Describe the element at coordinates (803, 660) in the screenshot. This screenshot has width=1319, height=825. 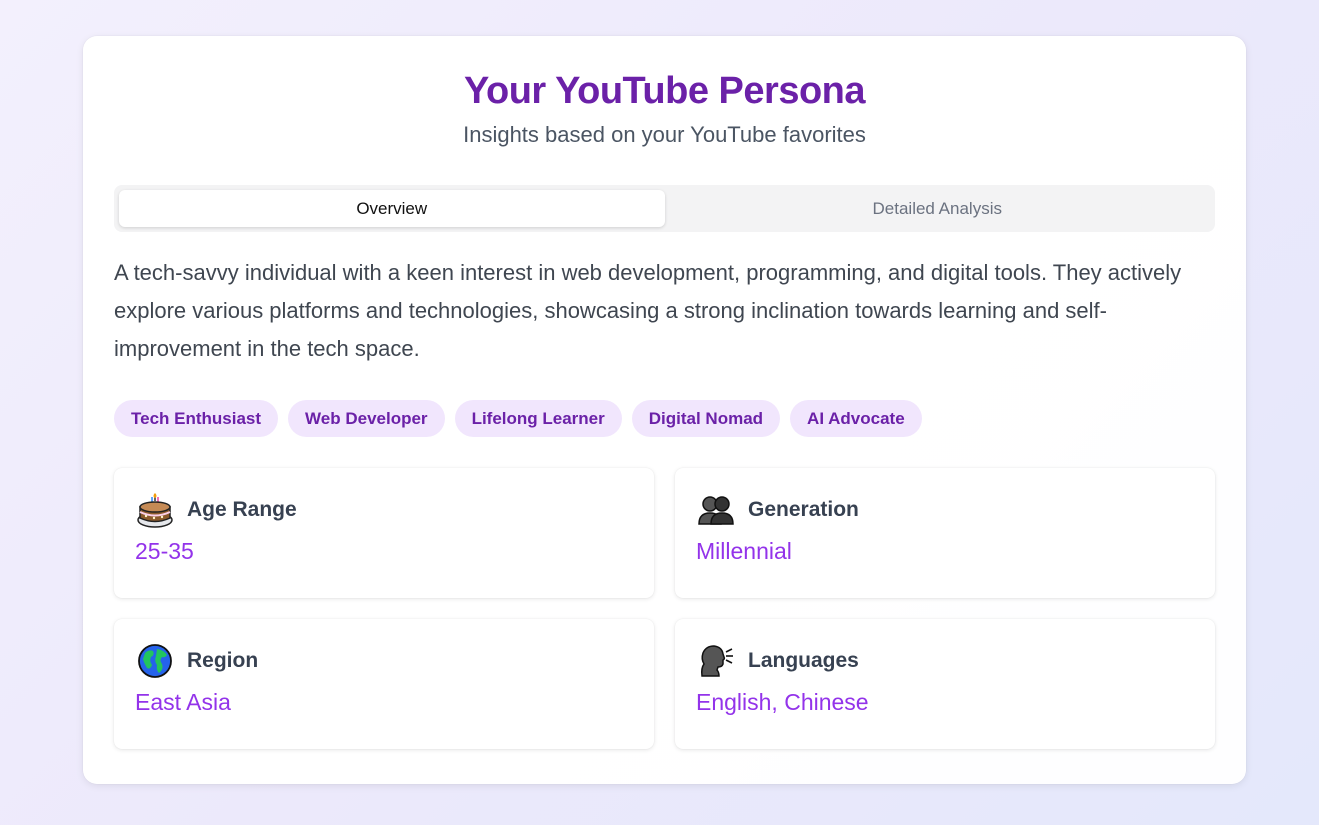
I see `stat-label: Languages` at that location.